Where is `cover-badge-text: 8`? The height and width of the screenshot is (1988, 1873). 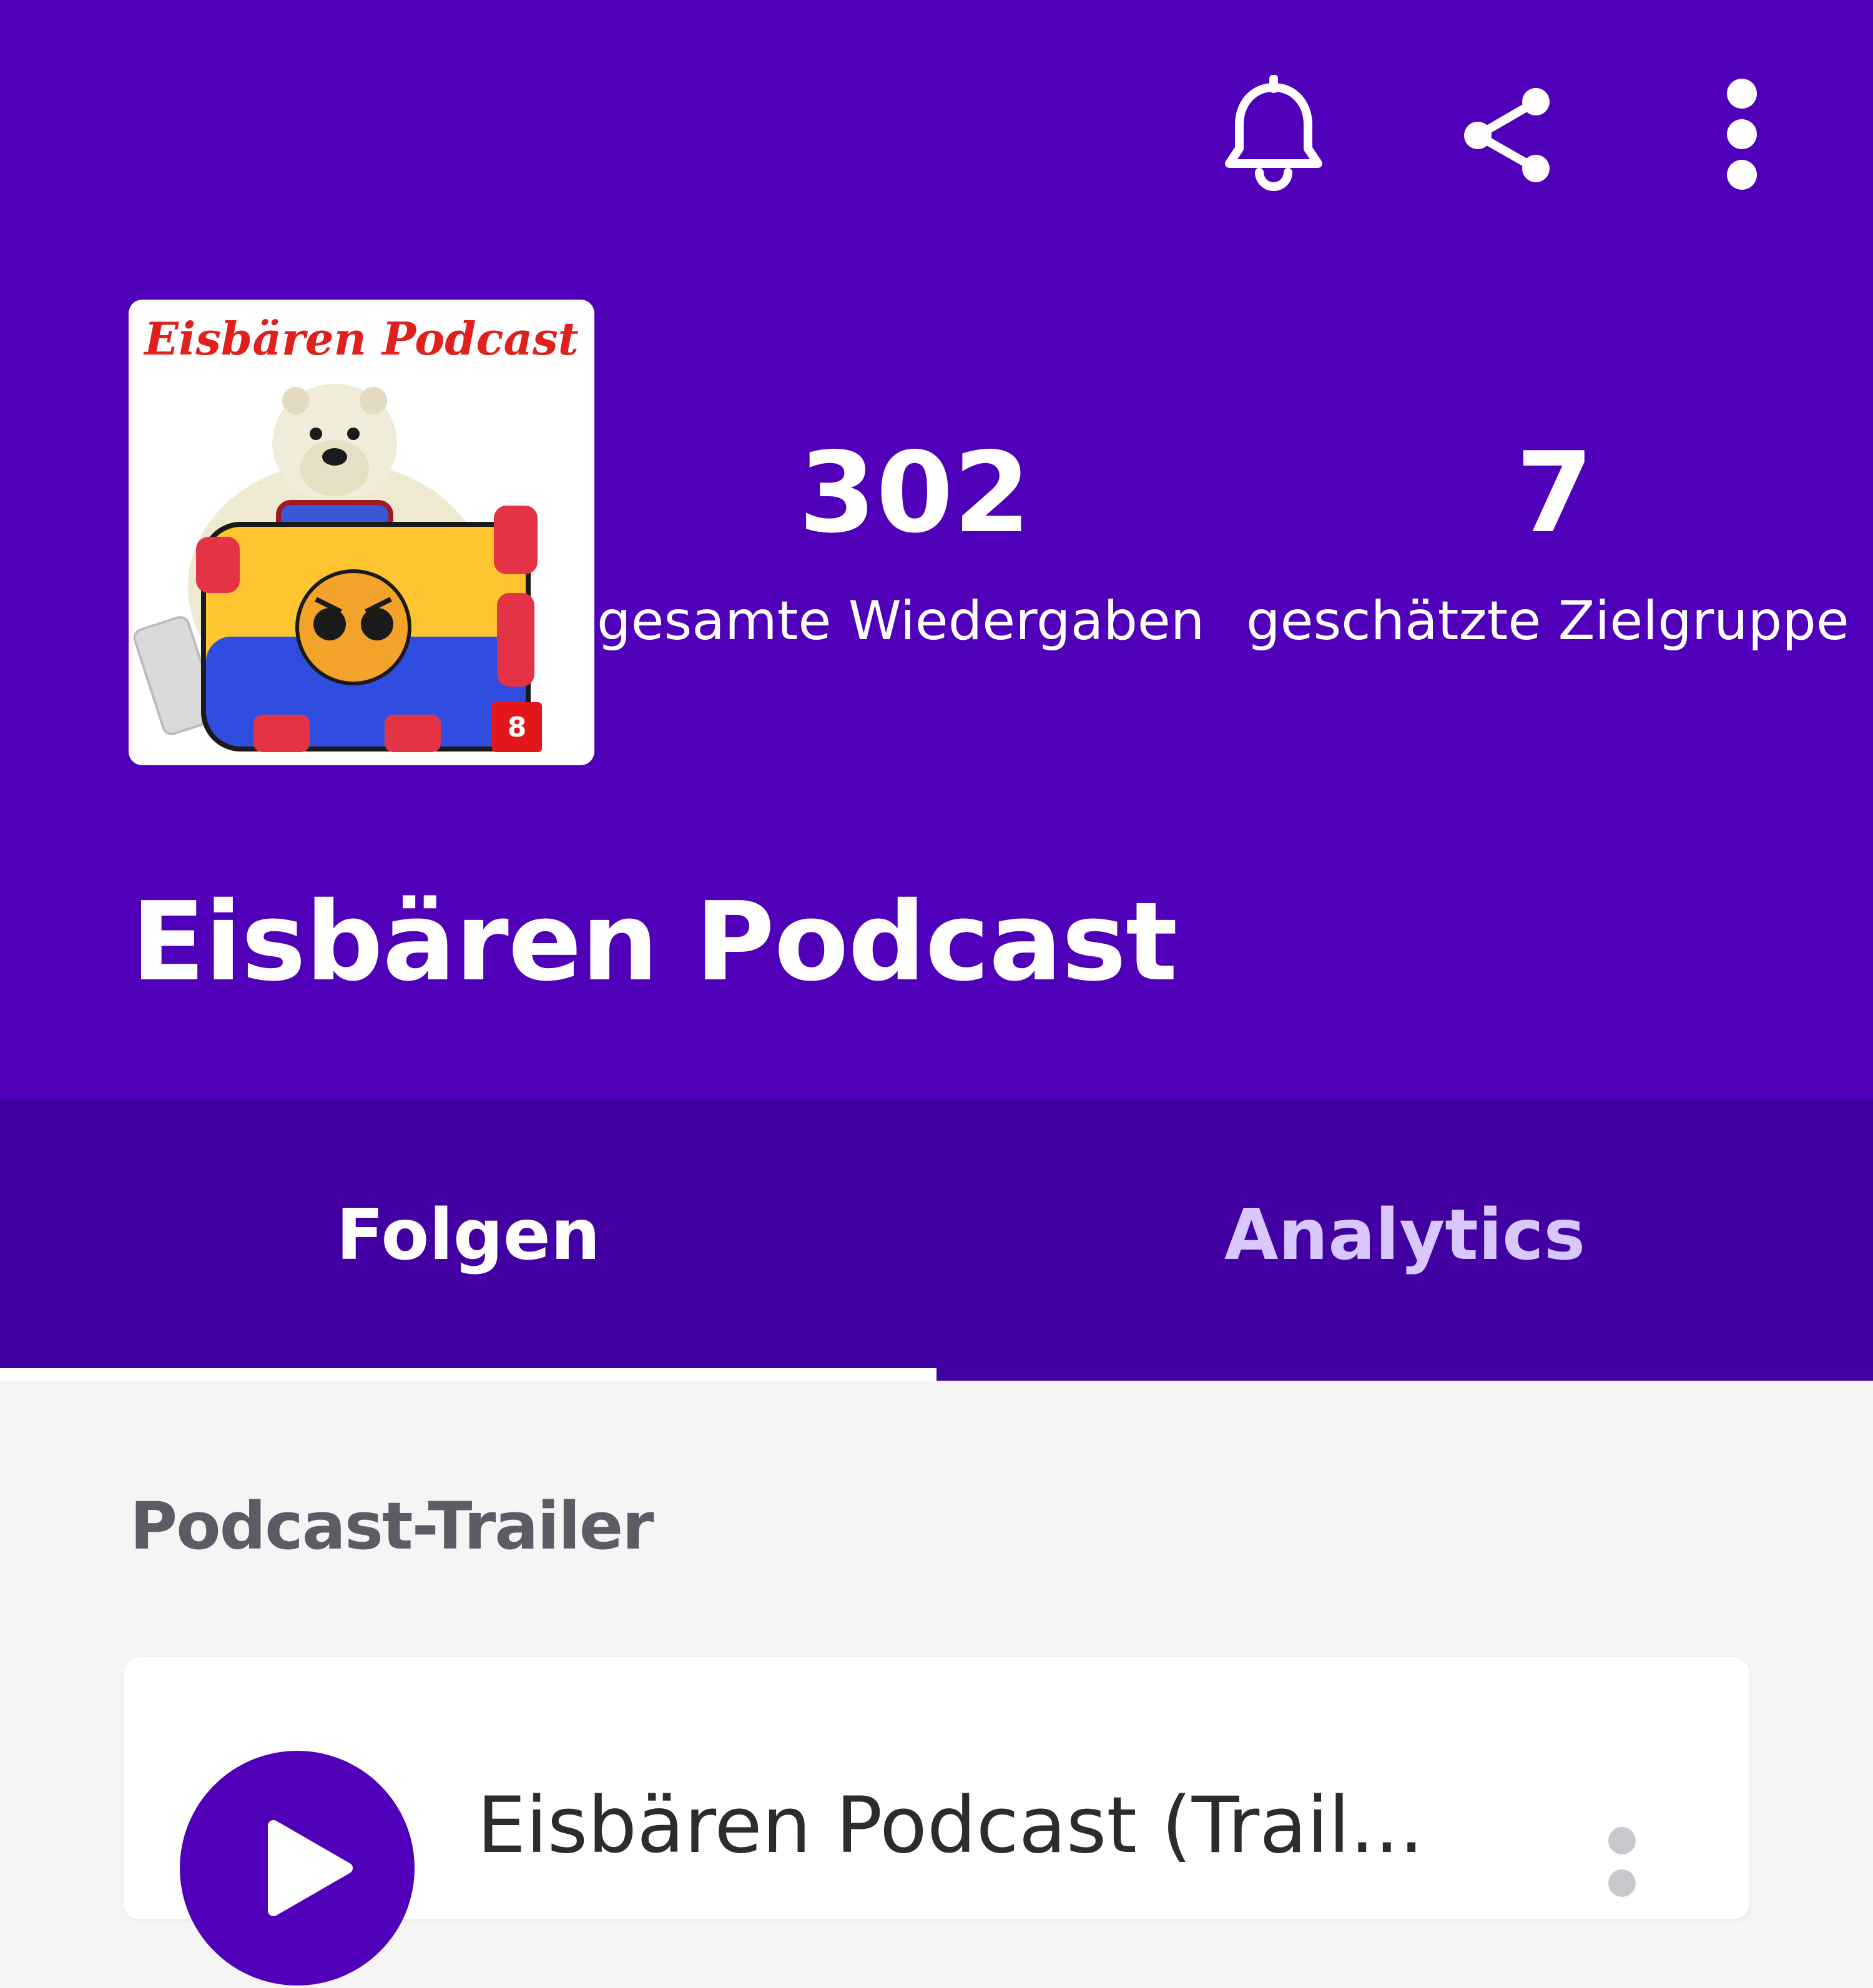 cover-badge-text: 8 is located at coordinates (517, 727).